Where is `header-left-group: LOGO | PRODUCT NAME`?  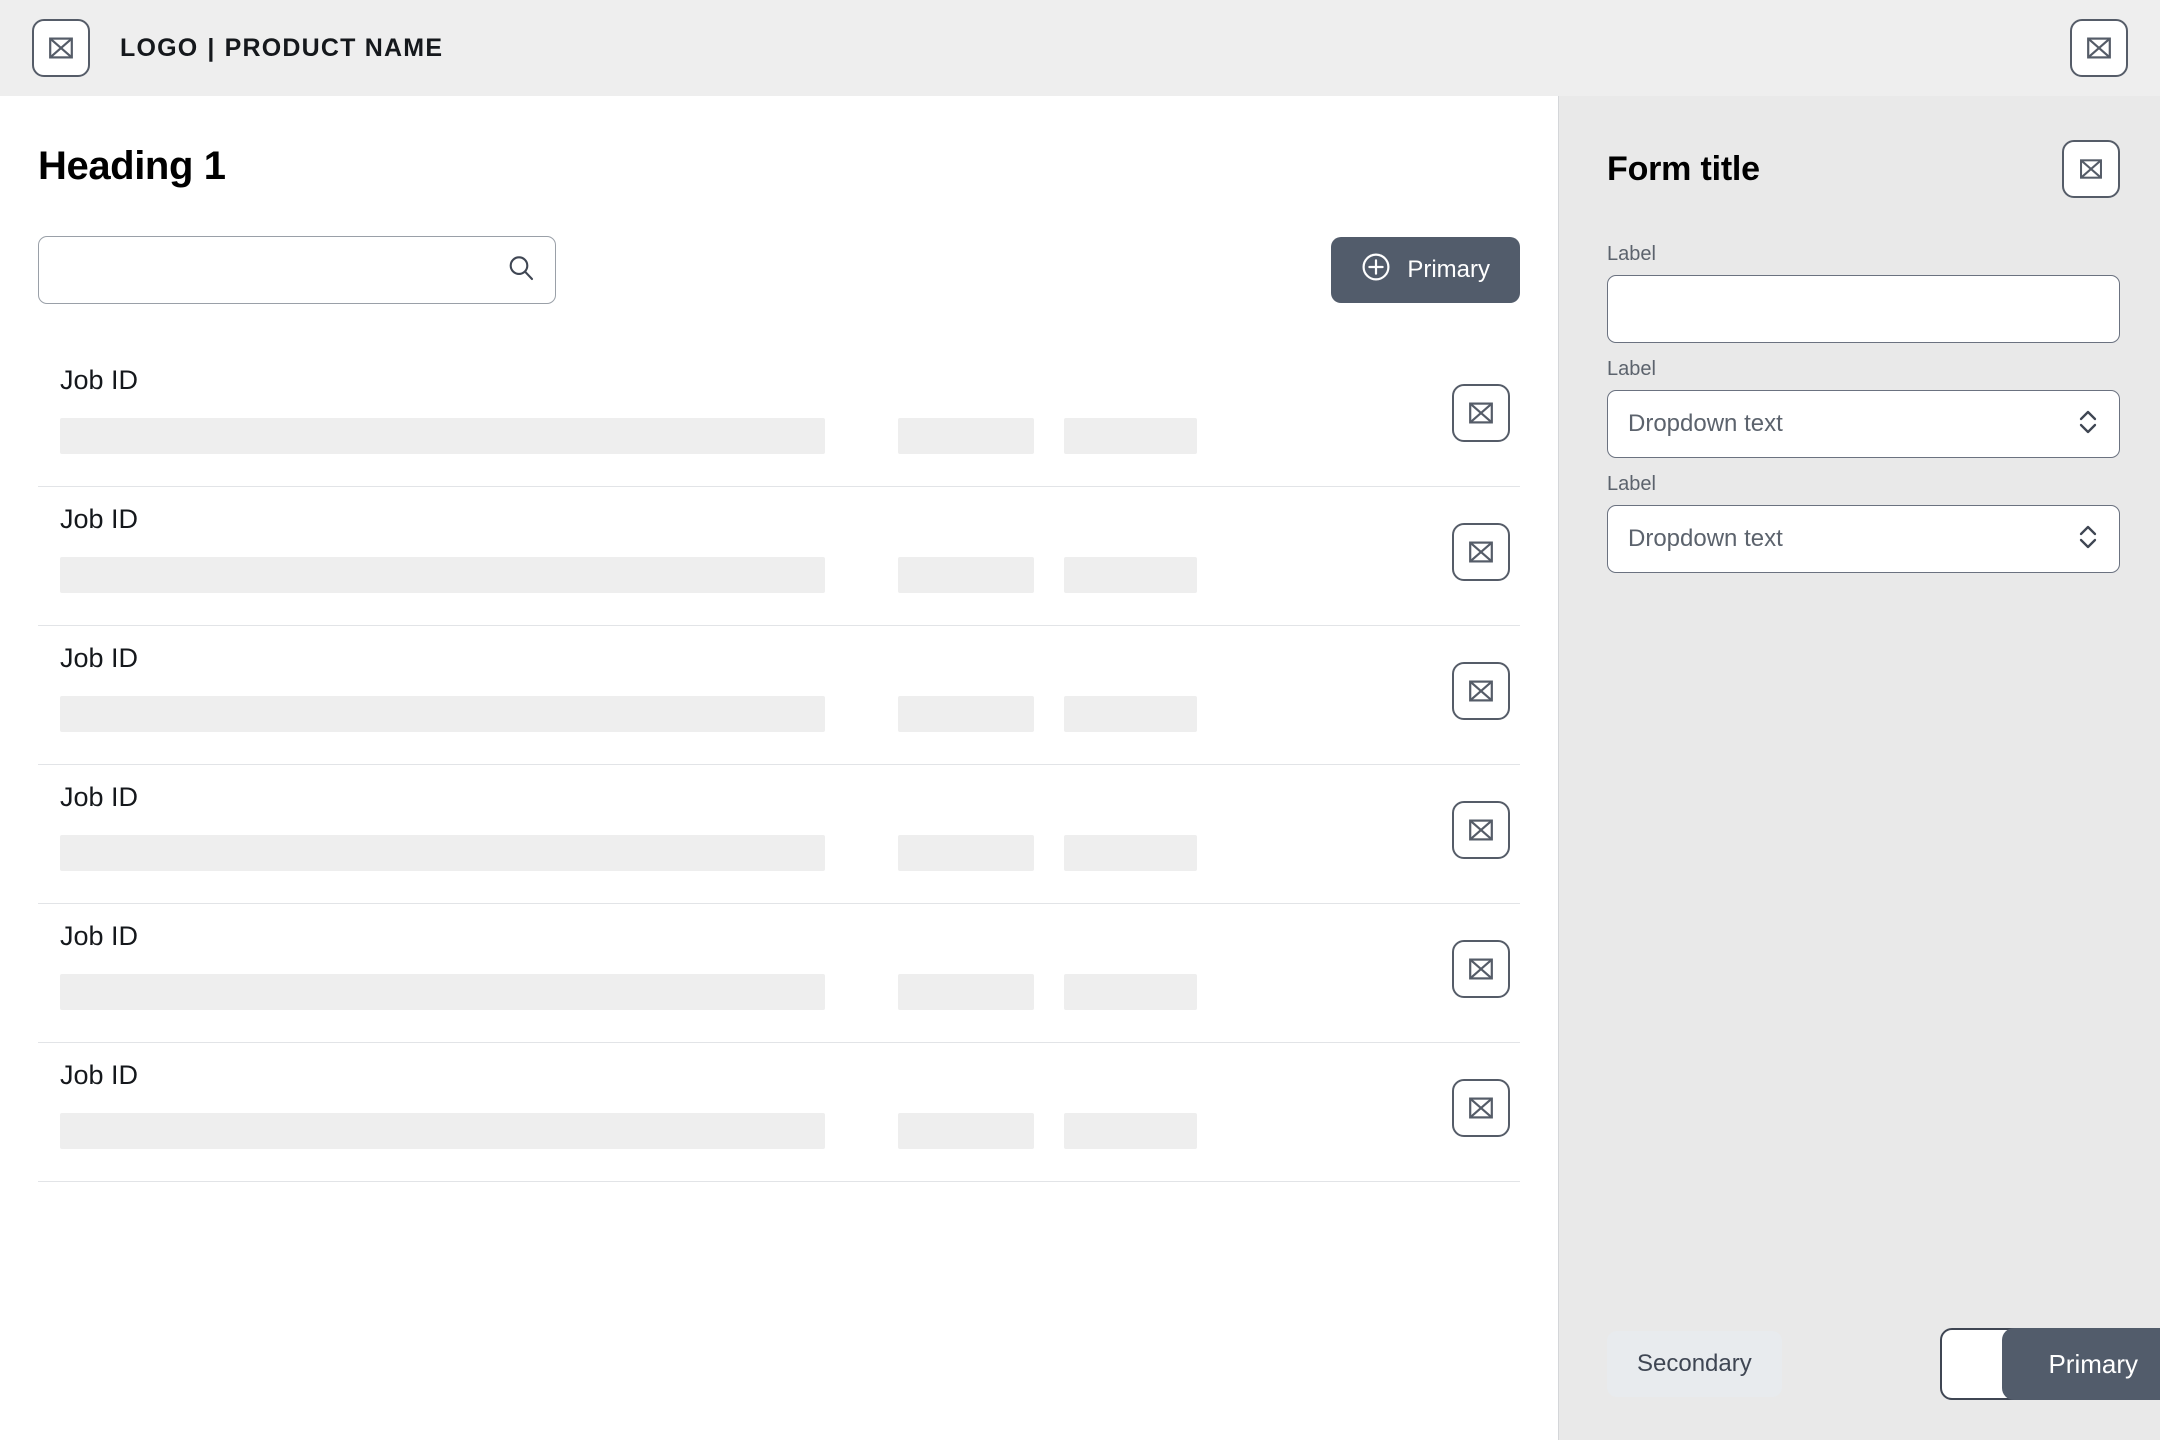 header-left-group: LOGO | PRODUCT NAME is located at coordinates (237, 48).